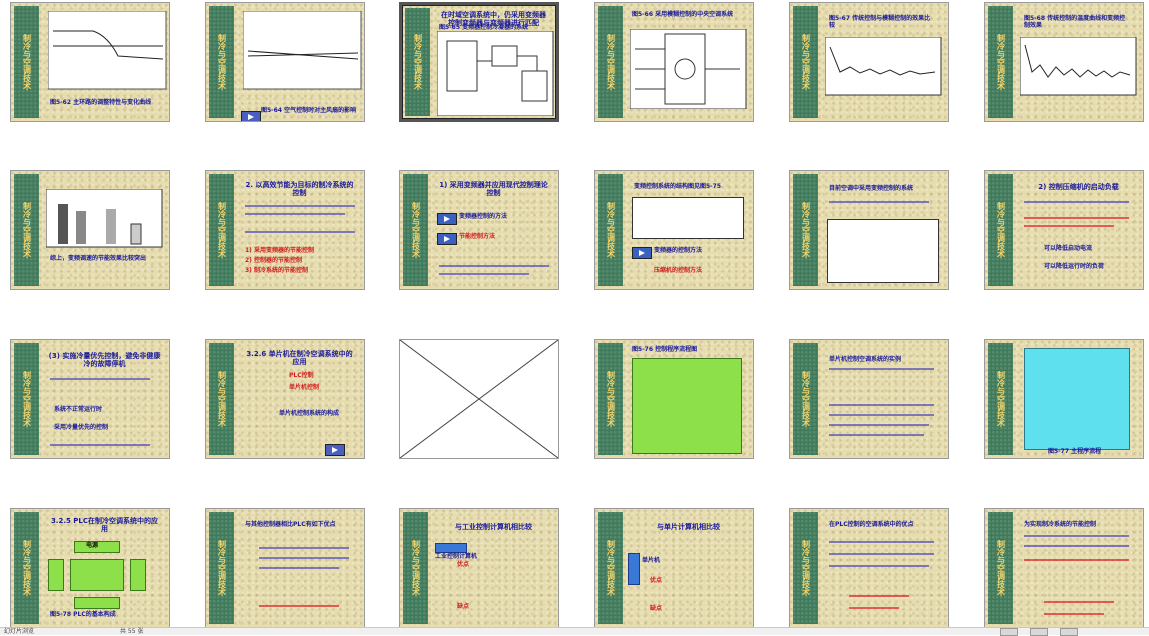  What do you see at coordinates (479, 568) in the screenshot?
I see `slide-thumbnail-21: 制冷与空调技术 与工业控制计算机相比较 工业控制计算机 优点 缺点` at bounding box center [479, 568].